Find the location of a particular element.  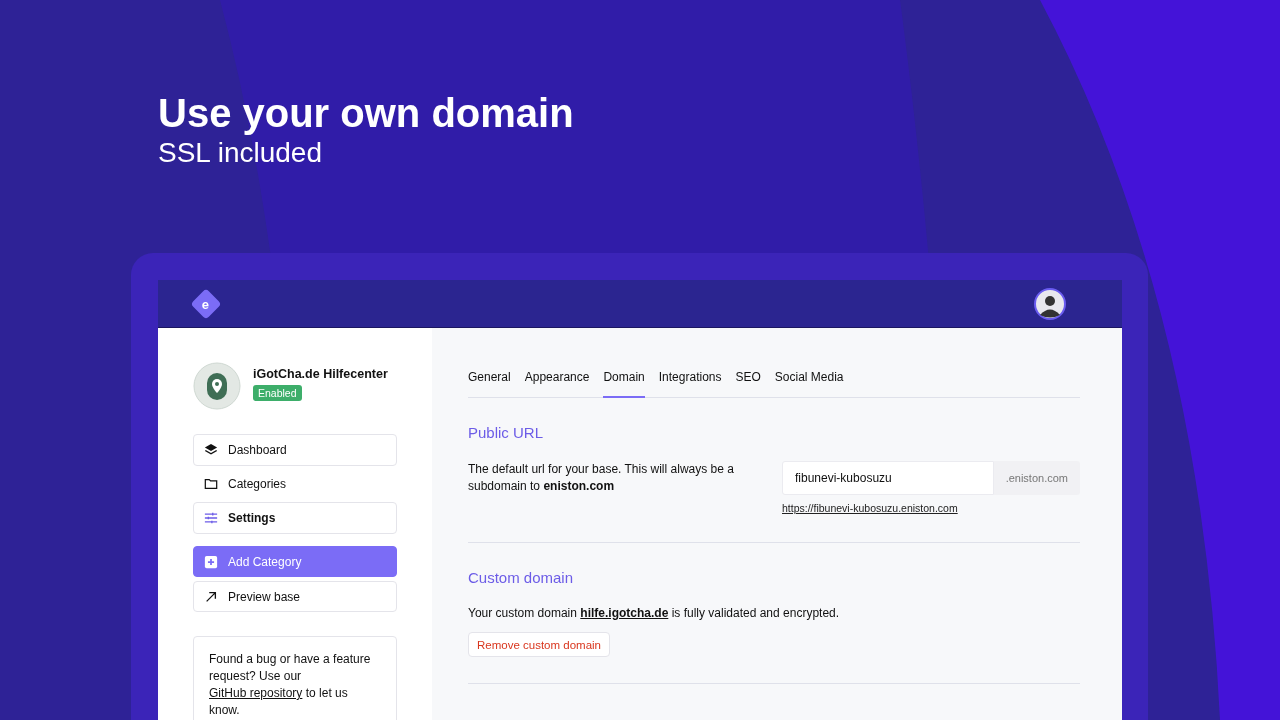

tab: SEO is located at coordinates (748, 384).